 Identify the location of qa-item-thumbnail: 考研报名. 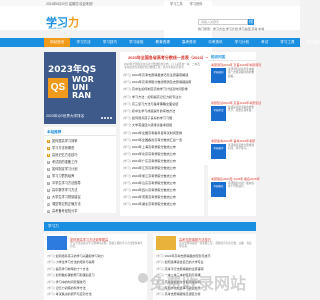
(218, 189).